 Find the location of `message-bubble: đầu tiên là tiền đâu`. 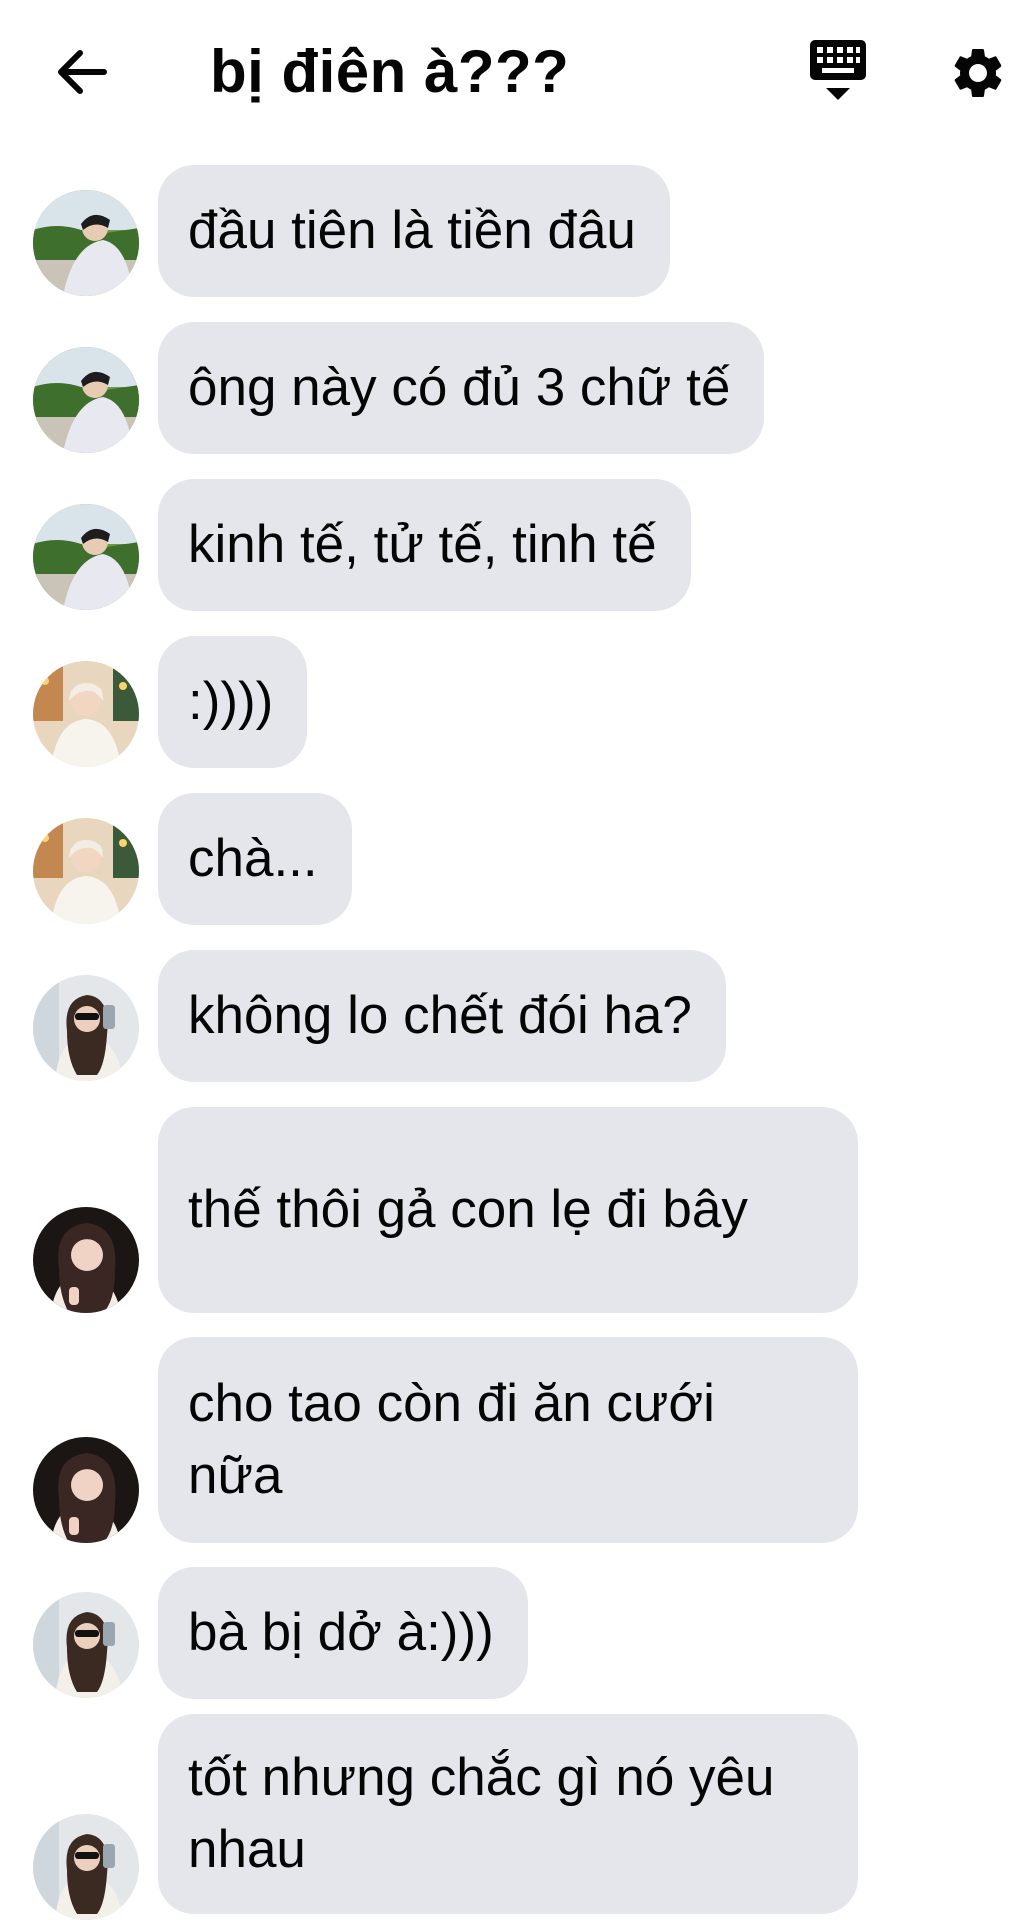

message-bubble: đầu tiên là tiền đâu is located at coordinates (414, 231).